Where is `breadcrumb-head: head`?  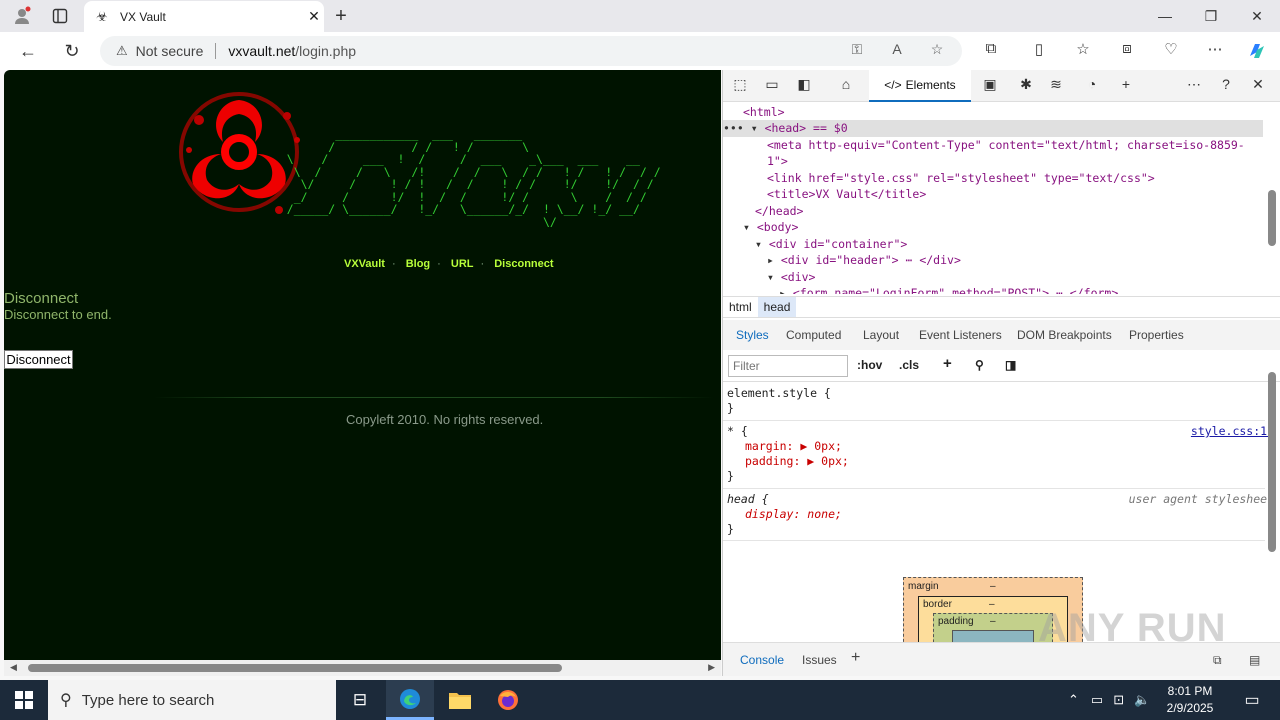
breadcrumb-head: head is located at coordinates (777, 307).